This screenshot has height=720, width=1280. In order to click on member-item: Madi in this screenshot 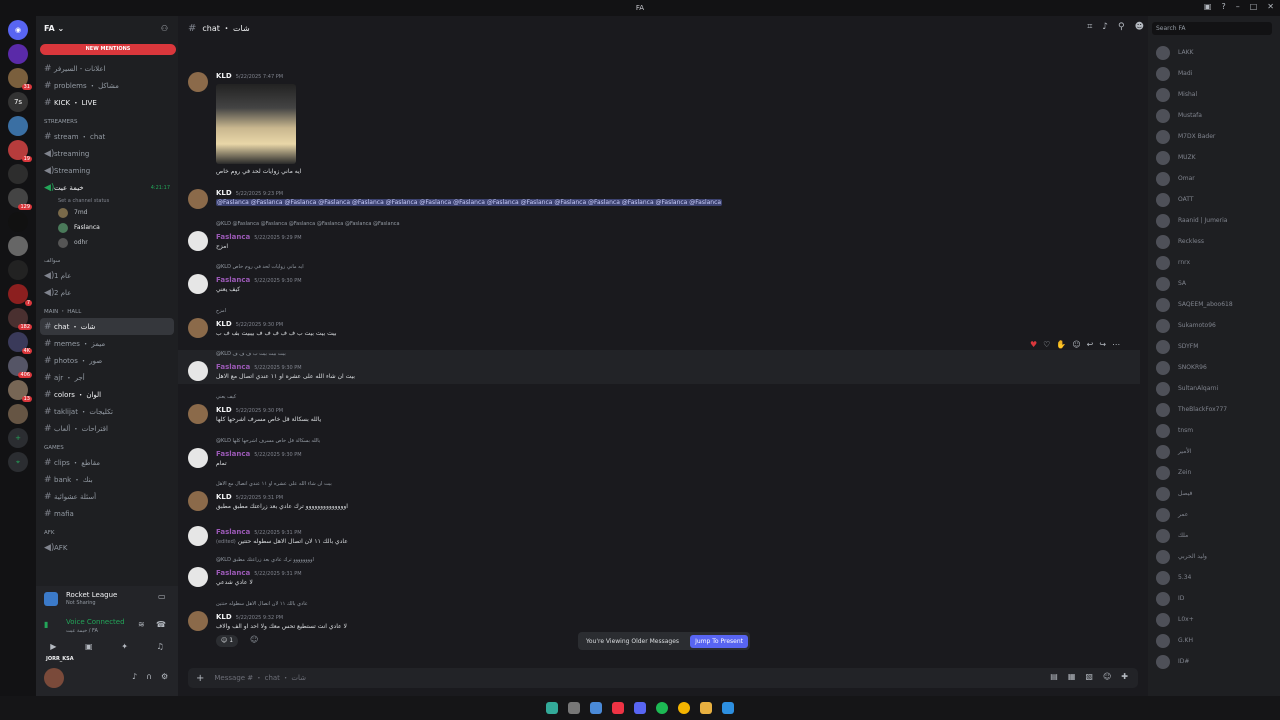, I will do `click(1214, 73)`.